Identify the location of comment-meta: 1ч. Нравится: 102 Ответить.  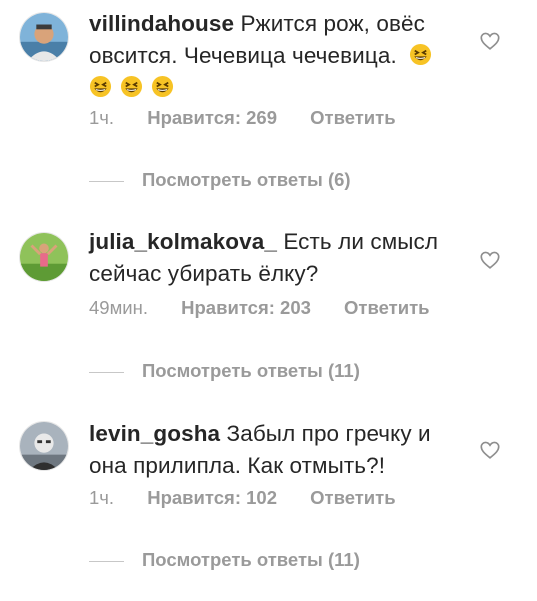
(256, 498).